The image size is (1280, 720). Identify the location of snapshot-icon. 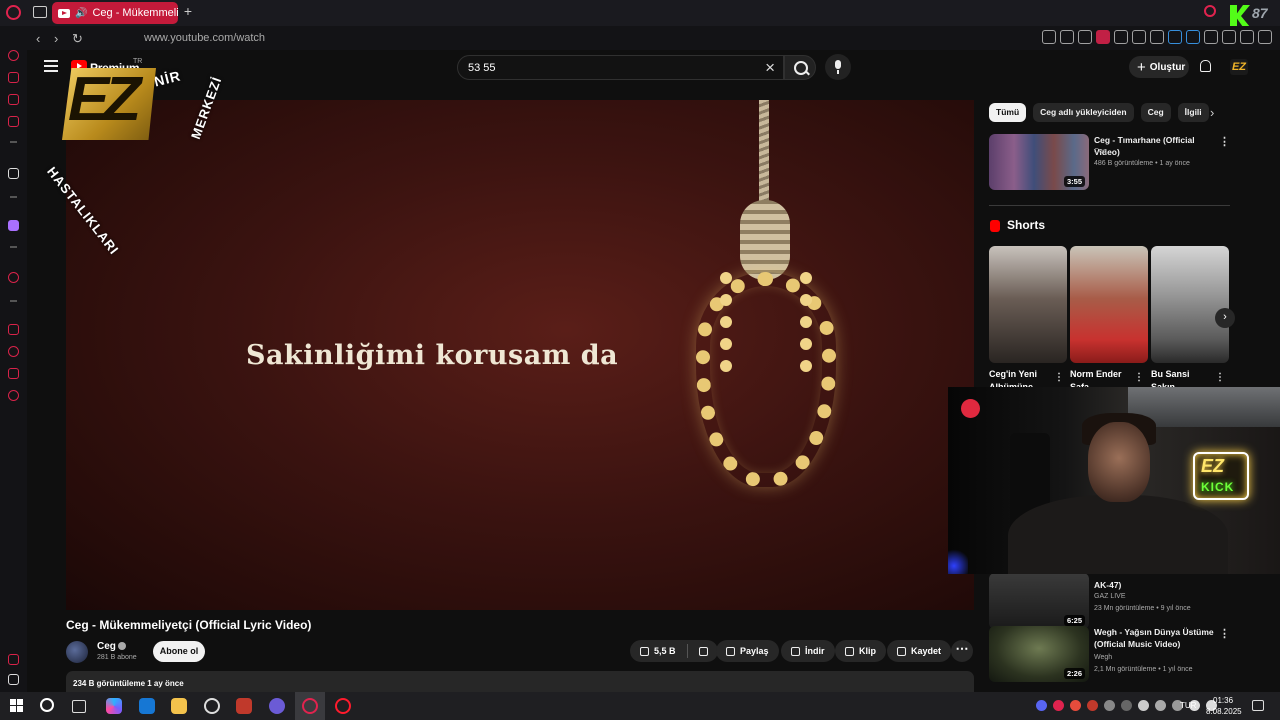
(1085, 37).